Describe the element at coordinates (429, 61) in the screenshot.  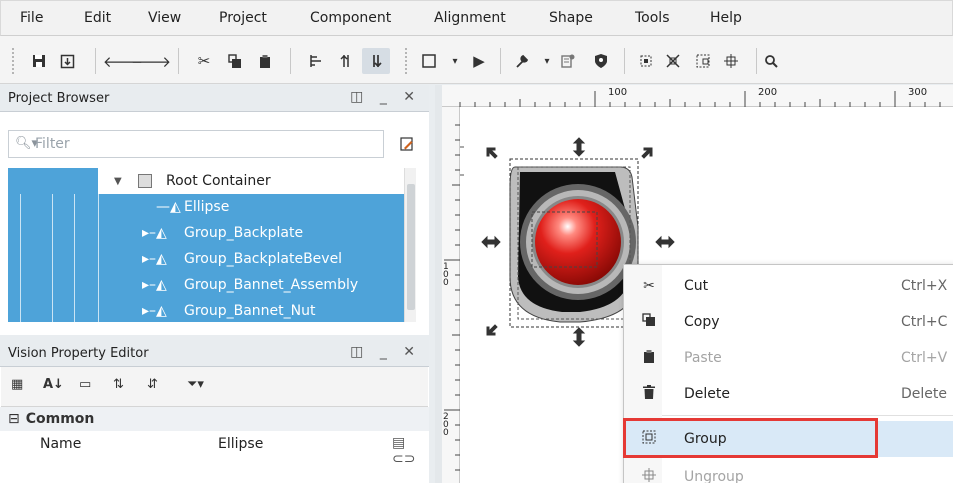
I see `select-rect-icon` at that location.